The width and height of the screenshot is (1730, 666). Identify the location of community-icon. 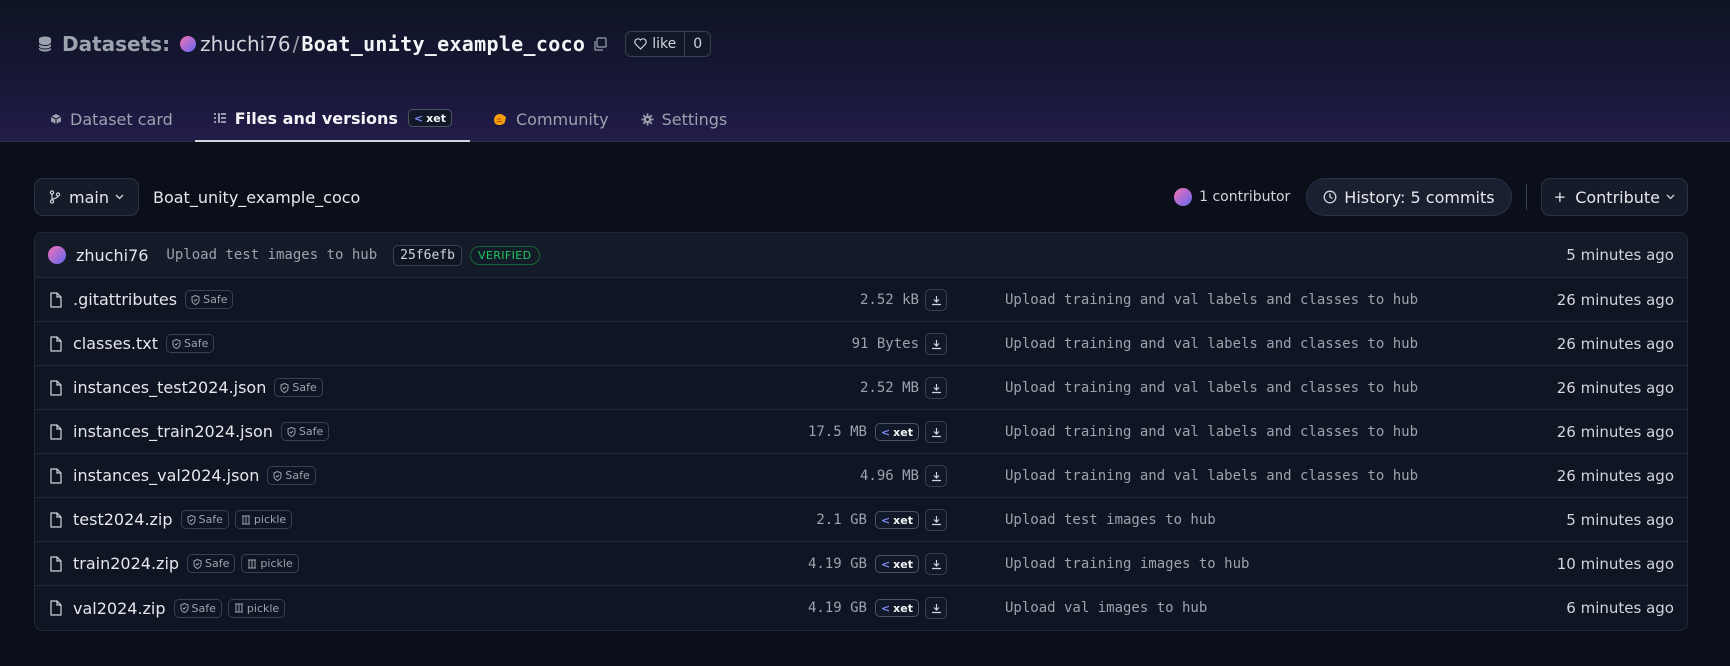
(499, 119).